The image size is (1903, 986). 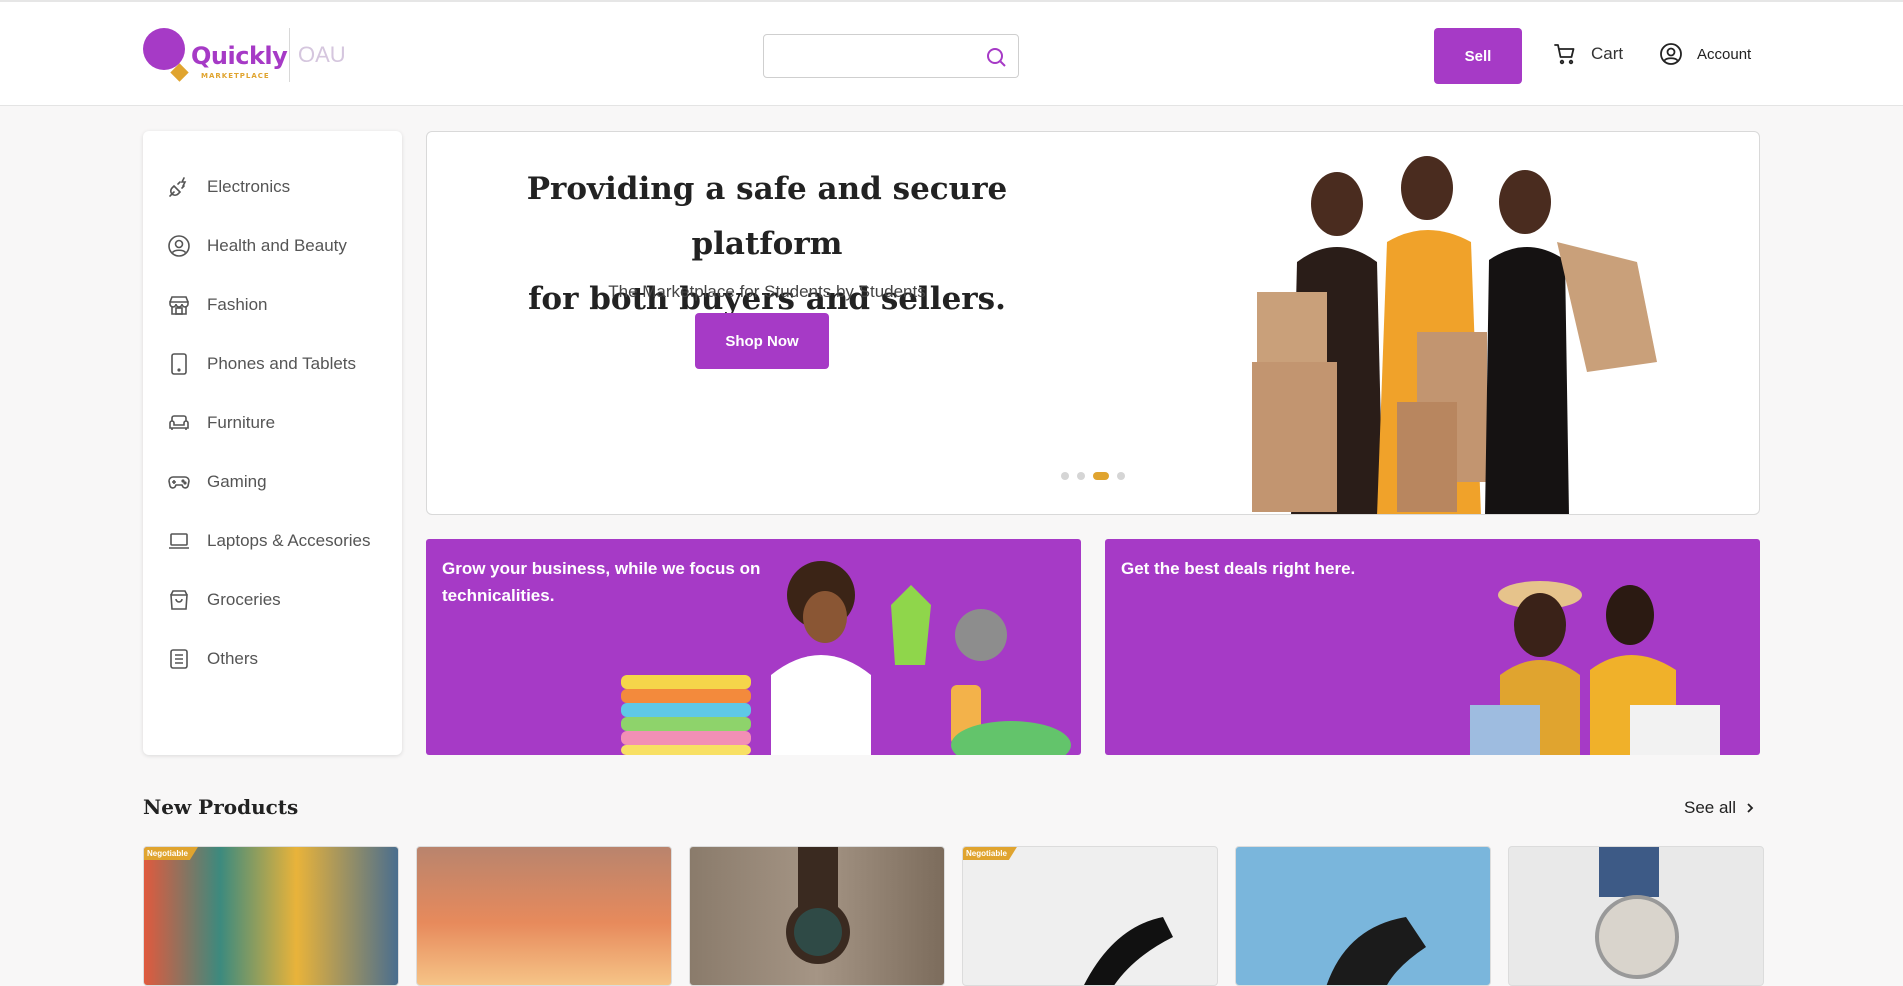 What do you see at coordinates (322, 54) in the screenshot?
I see `campus-label: OAU` at bounding box center [322, 54].